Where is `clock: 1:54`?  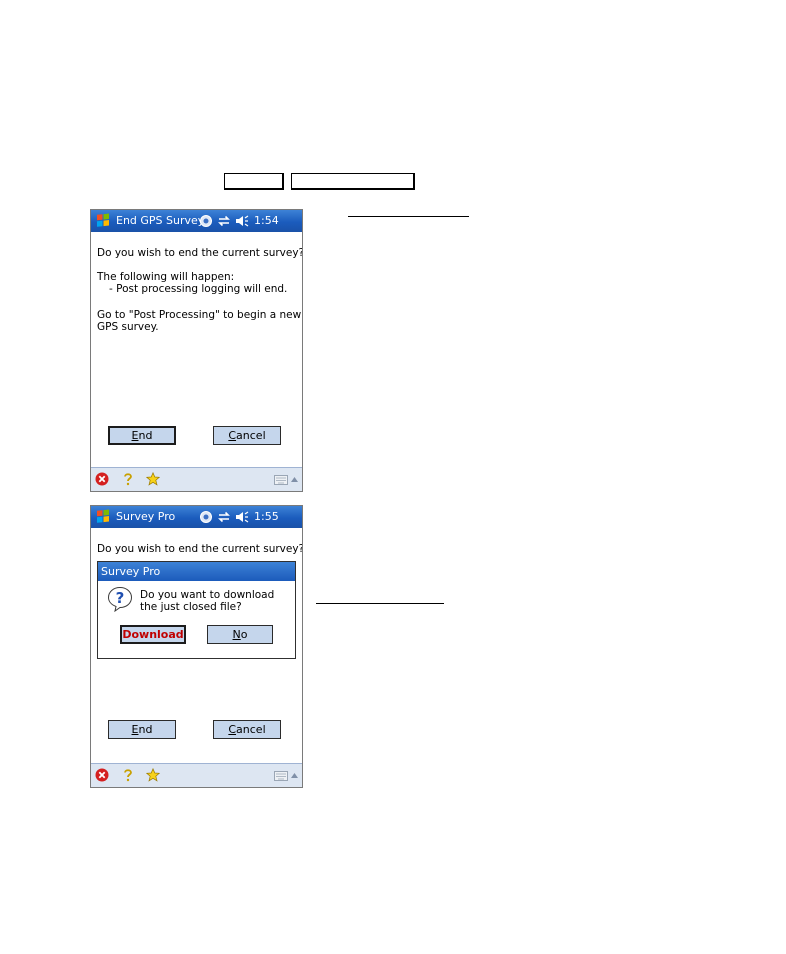
clock: 1:54 is located at coordinates (266, 220).